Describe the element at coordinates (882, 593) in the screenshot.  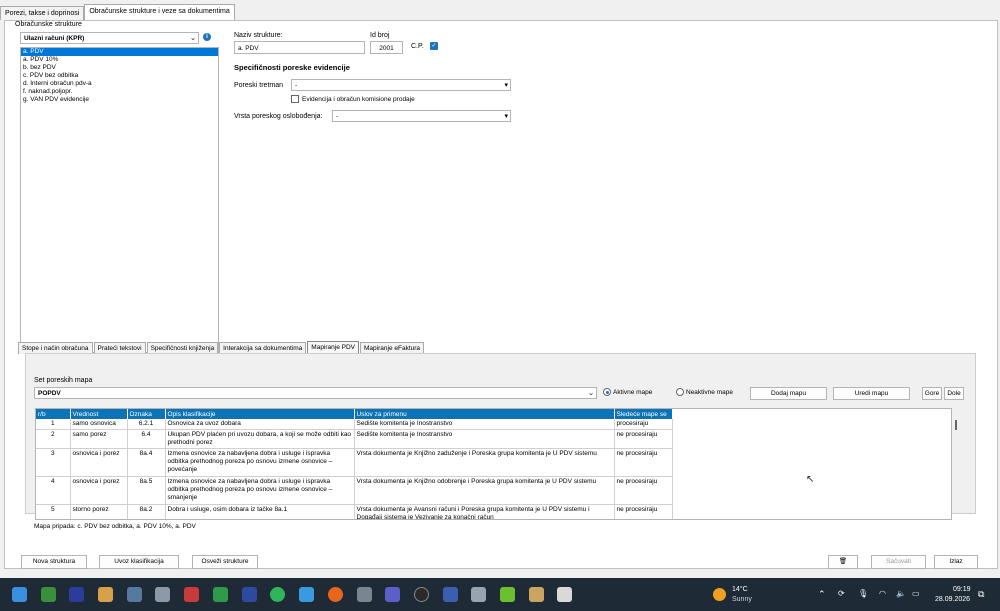
I see `wifi-icon: ◠` at that location.